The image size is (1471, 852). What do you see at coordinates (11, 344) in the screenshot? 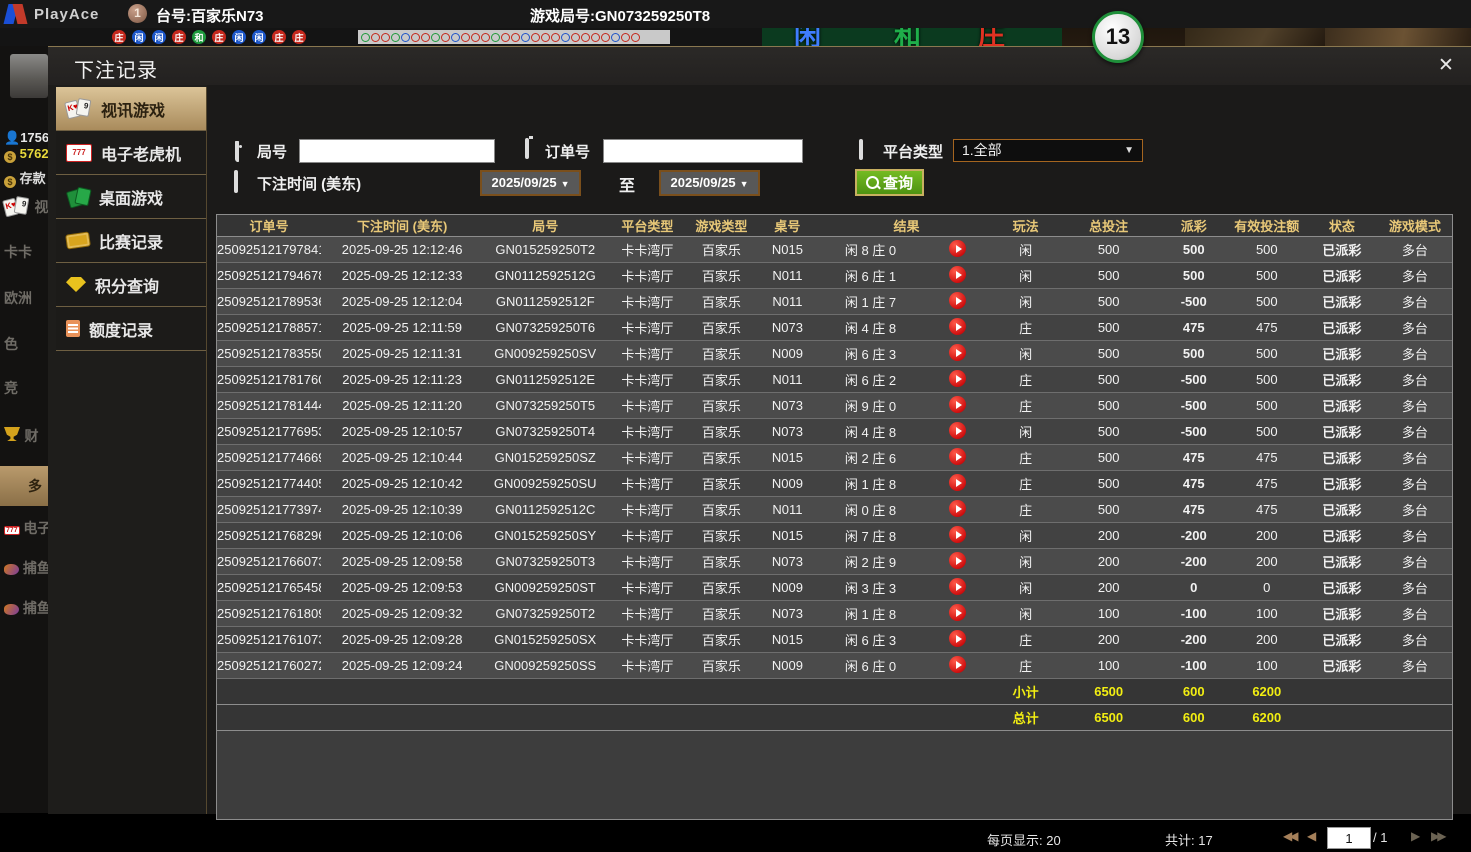
I see `bg-se-item: 色` at bounding box center [11, 344].